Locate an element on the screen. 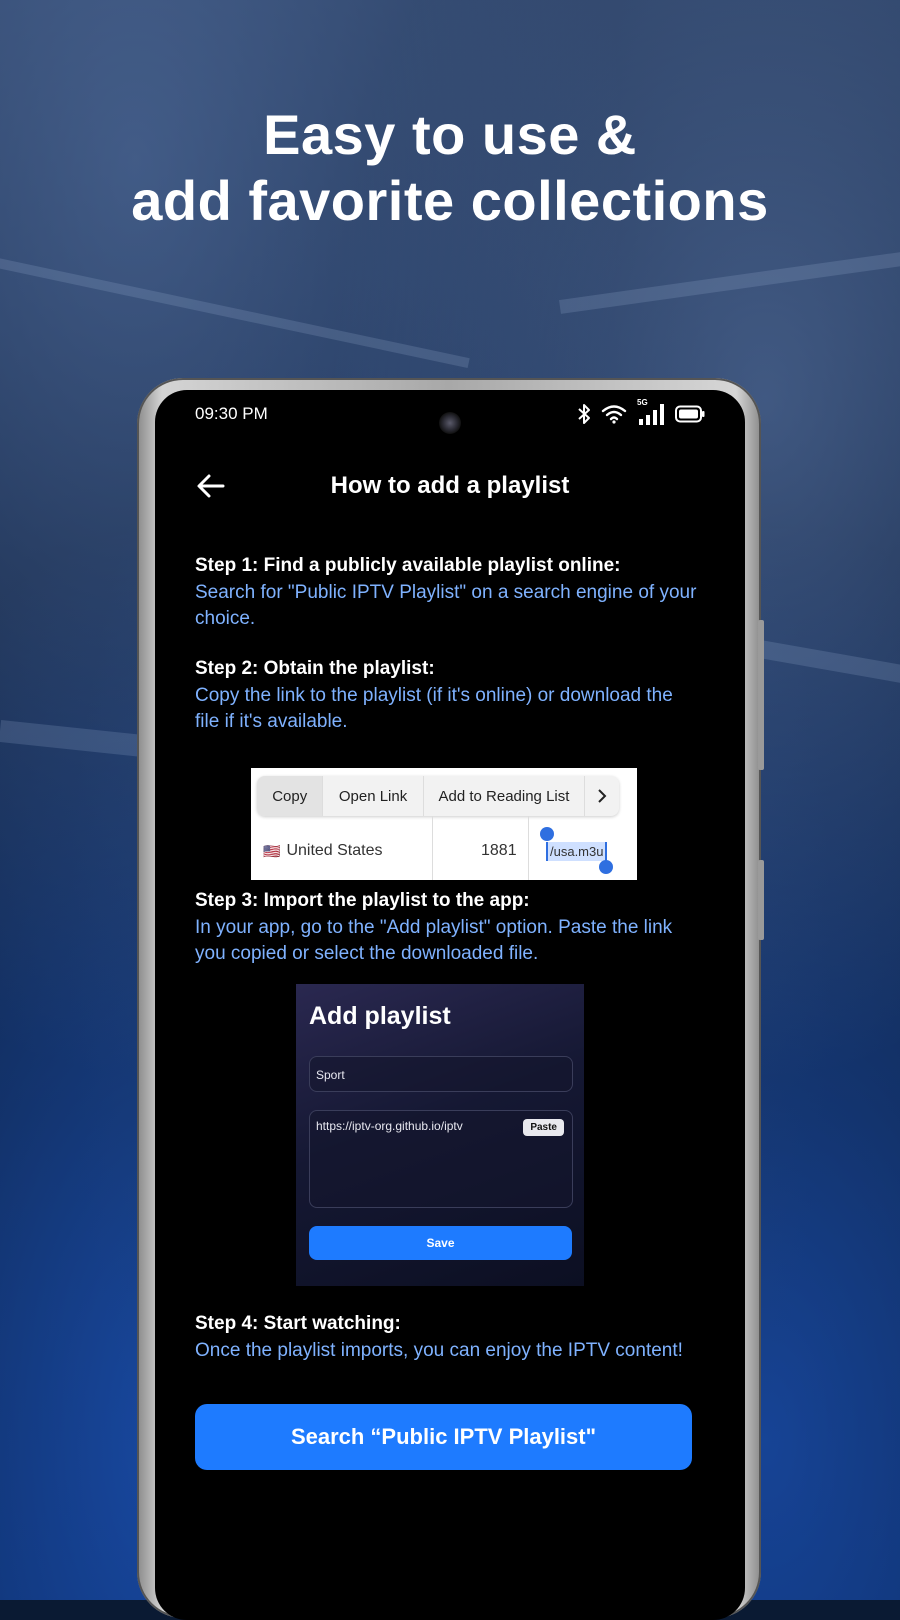 The width and height of the screenshot is (900, 1620). page-title: How to add a playlist is located at coordinates (450, 485).